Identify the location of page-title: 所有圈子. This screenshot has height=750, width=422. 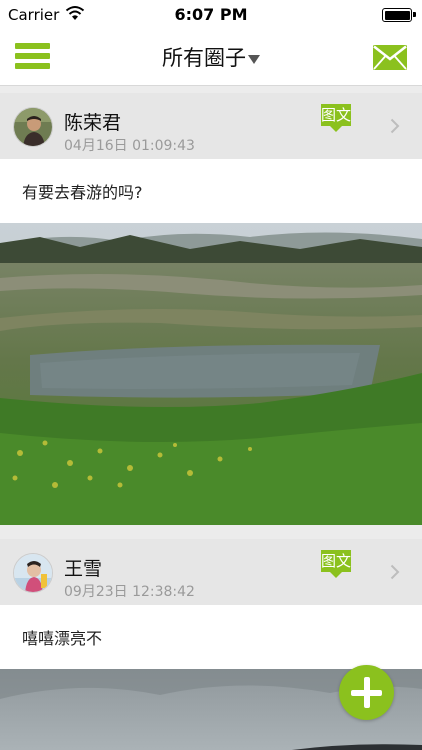
(204, 58).